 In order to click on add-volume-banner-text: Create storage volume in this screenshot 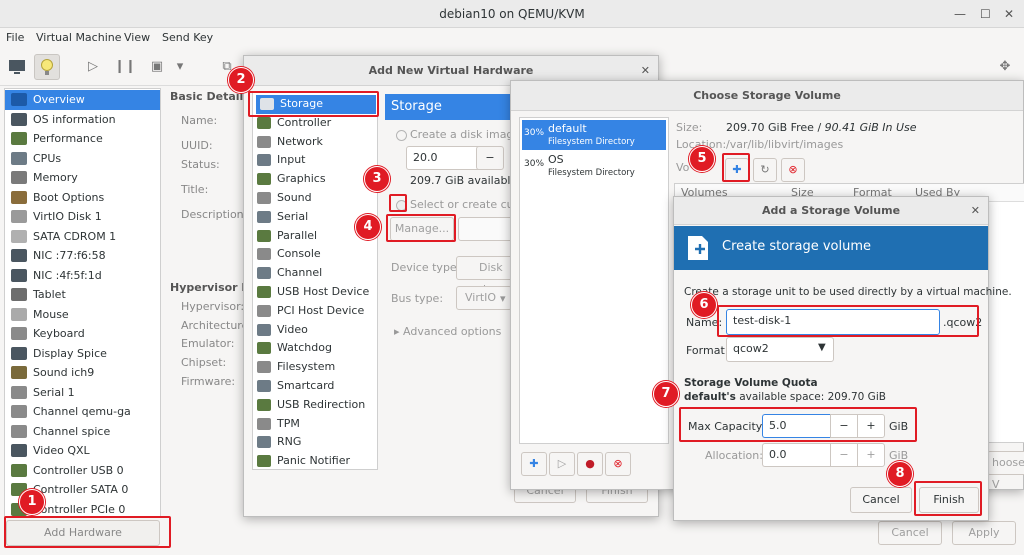, I will do `click(797, 246)`.